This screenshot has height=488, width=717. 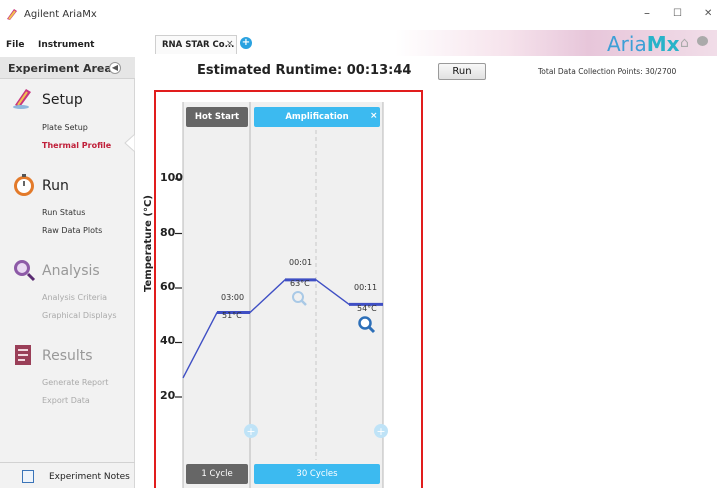 What do you see at coordinates (317, 117) in the screenshot?
I see `amplification-stage-header: Amplification` at bounding box center [317, 117].